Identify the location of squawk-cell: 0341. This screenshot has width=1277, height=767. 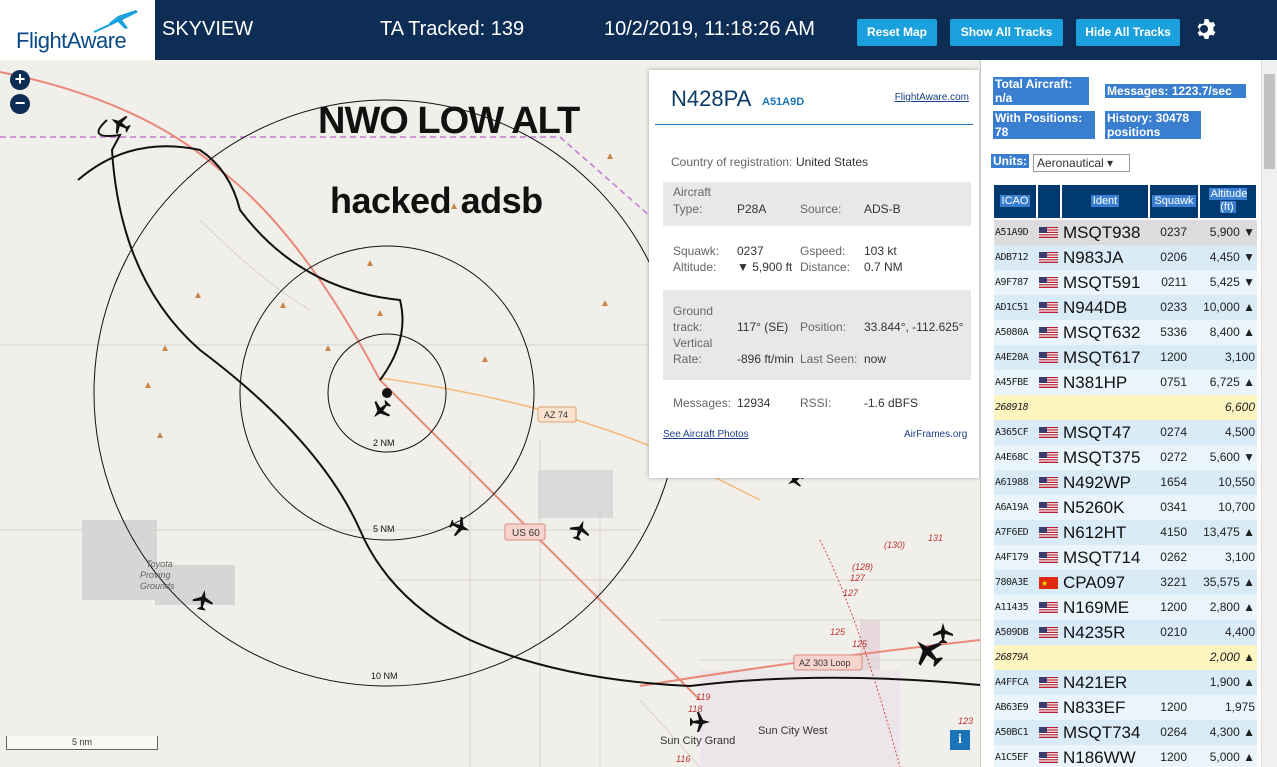
(1173, 507).